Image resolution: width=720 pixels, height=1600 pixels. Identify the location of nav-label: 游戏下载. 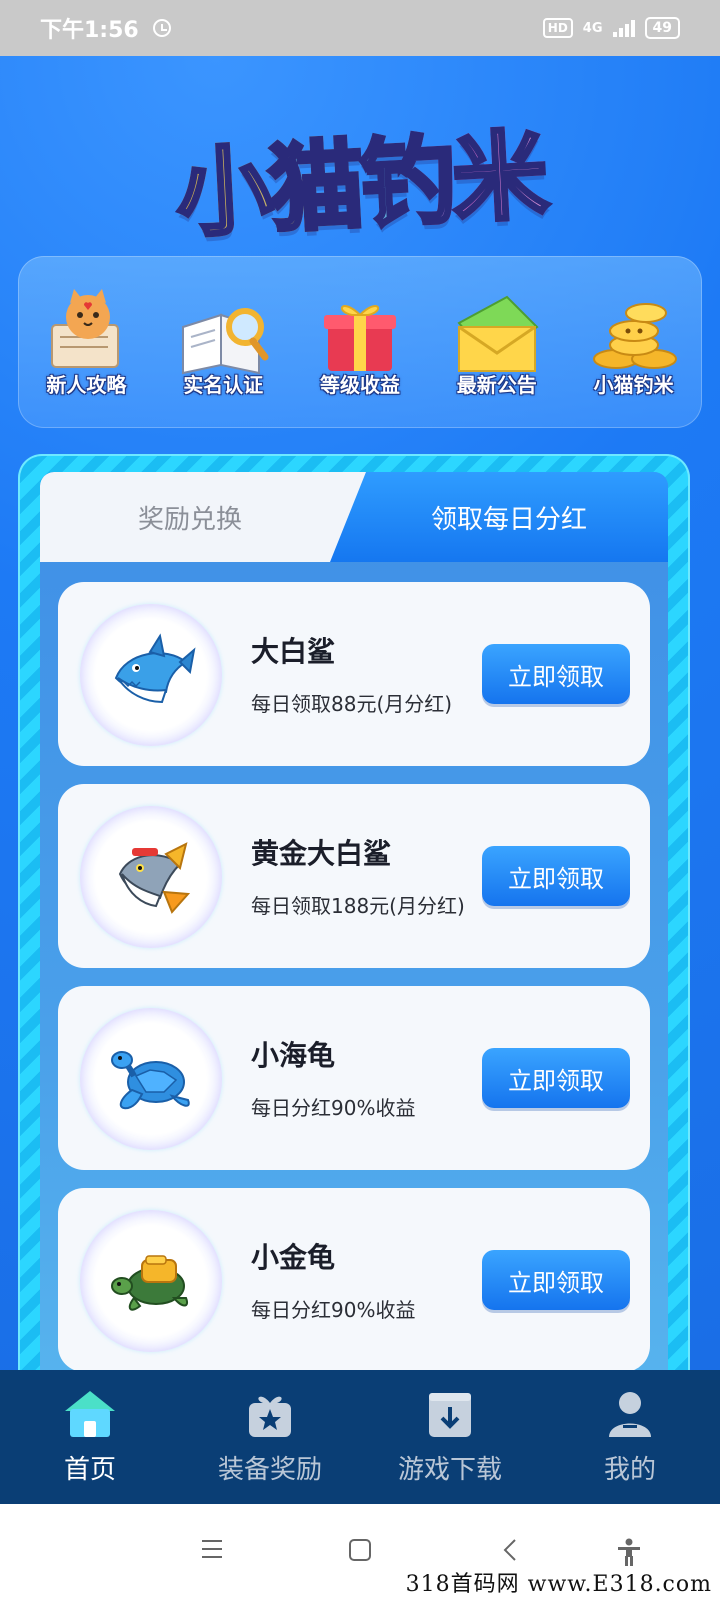
(449, 1469).